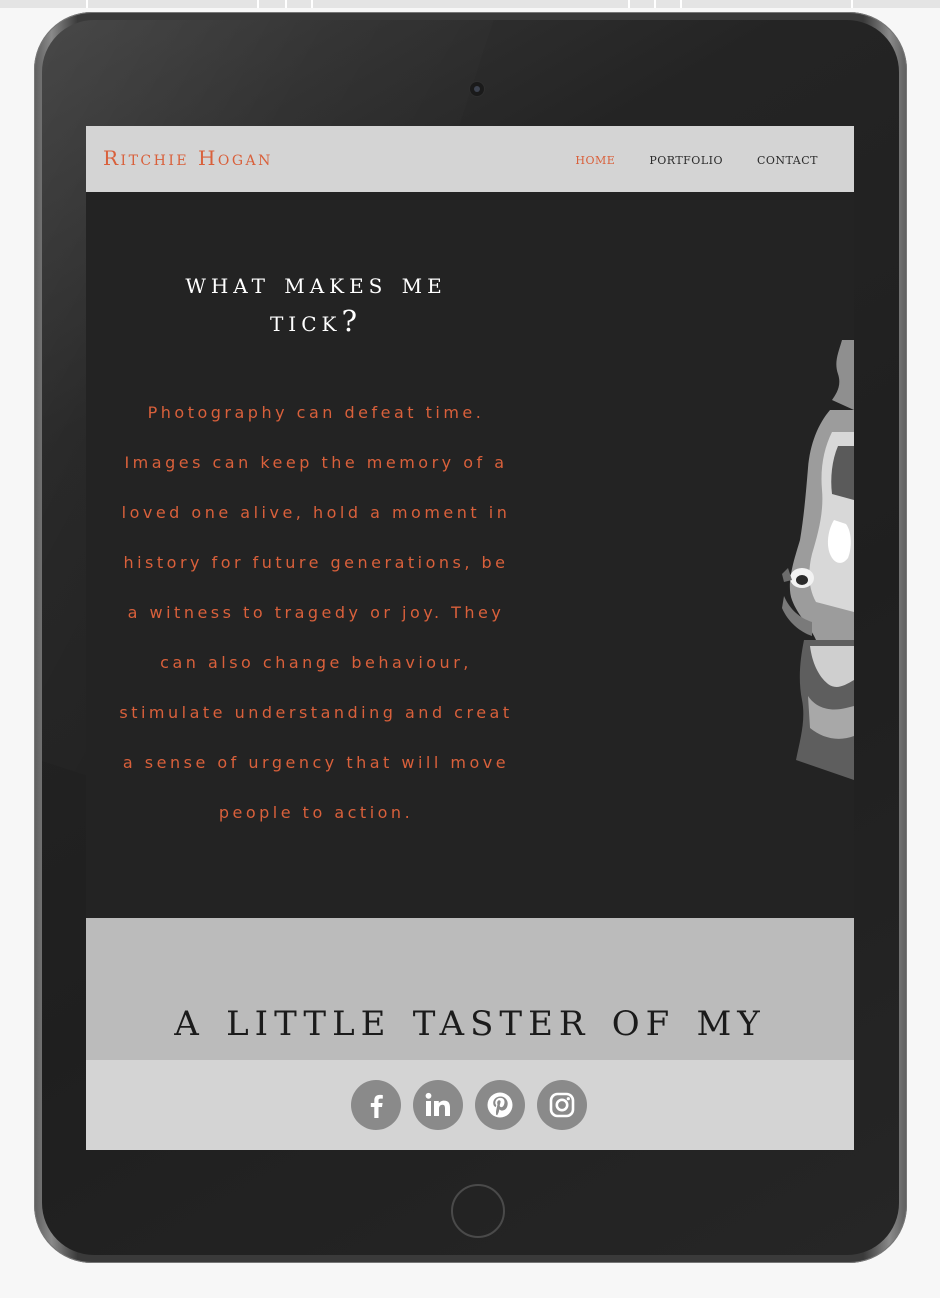  Describe the element at coordinates (595, 159) in the screenshot. I see `nav-item-home: HOME` at that location.